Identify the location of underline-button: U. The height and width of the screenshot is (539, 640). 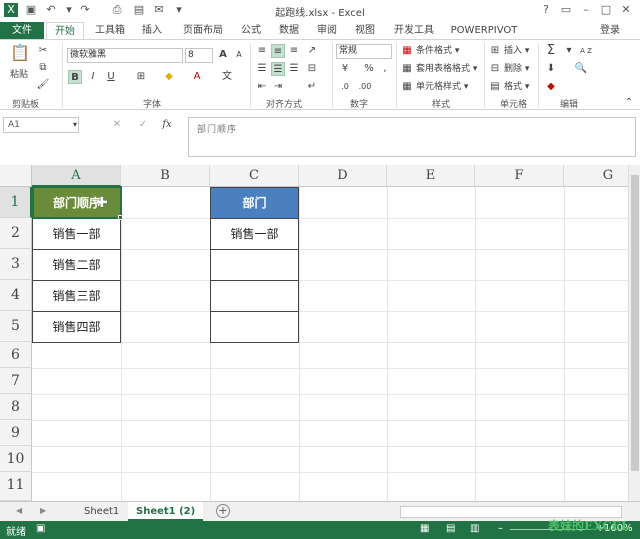
(111, 77).